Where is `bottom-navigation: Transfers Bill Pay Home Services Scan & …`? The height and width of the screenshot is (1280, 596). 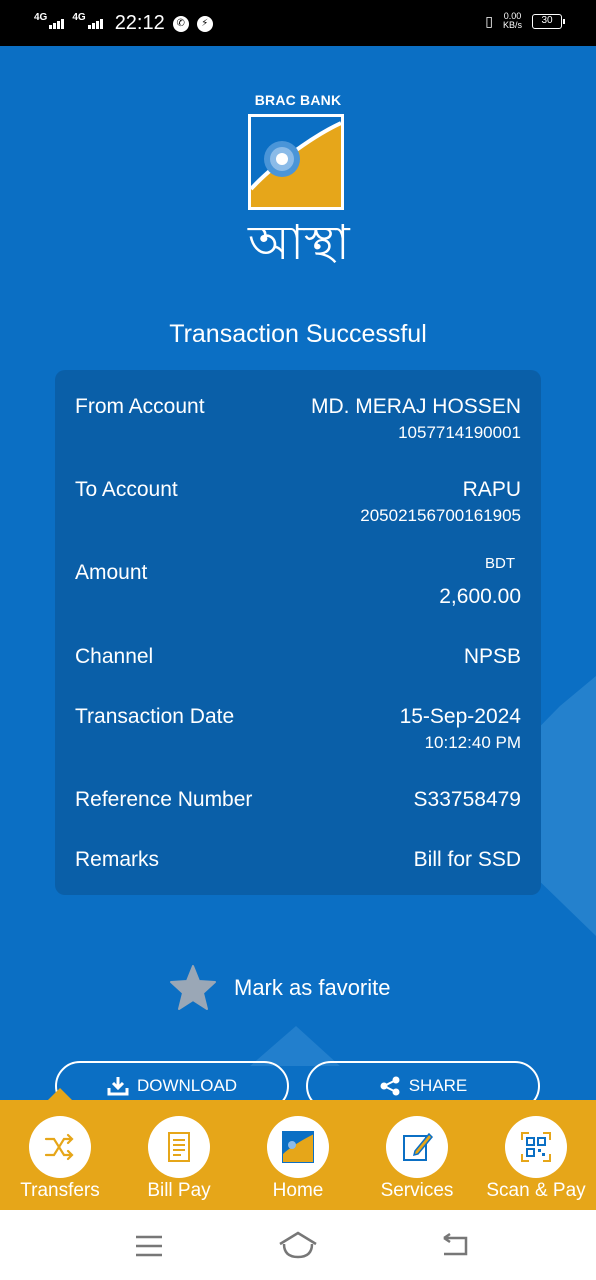 bottom-navigation: Transfers Bill Pay Home Services Scan & … is located at coordinates (298, 1149).